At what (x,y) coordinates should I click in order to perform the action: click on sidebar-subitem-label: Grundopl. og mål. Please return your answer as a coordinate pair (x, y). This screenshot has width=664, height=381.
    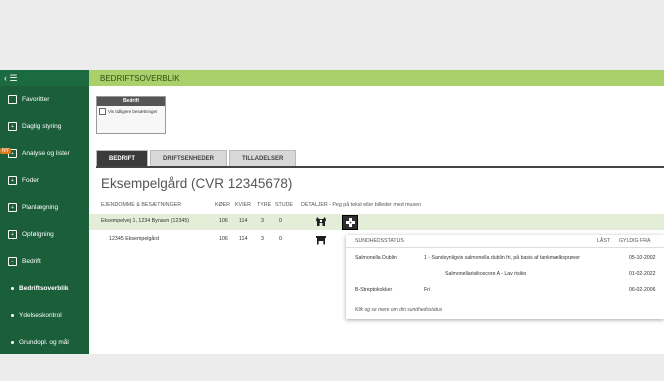
    Looking at the image, I should click on (44, 342).